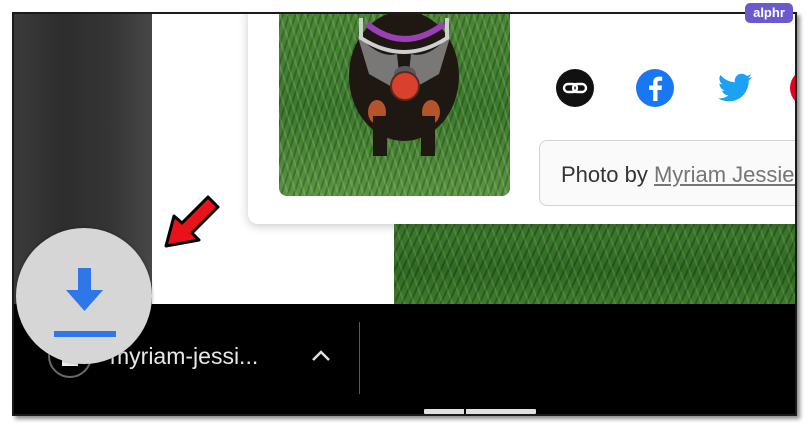 This screenshot has width=807, height=427. Describe the element at coordinates (594, 261) in the screenshot. I see `grass-photo` at that location.